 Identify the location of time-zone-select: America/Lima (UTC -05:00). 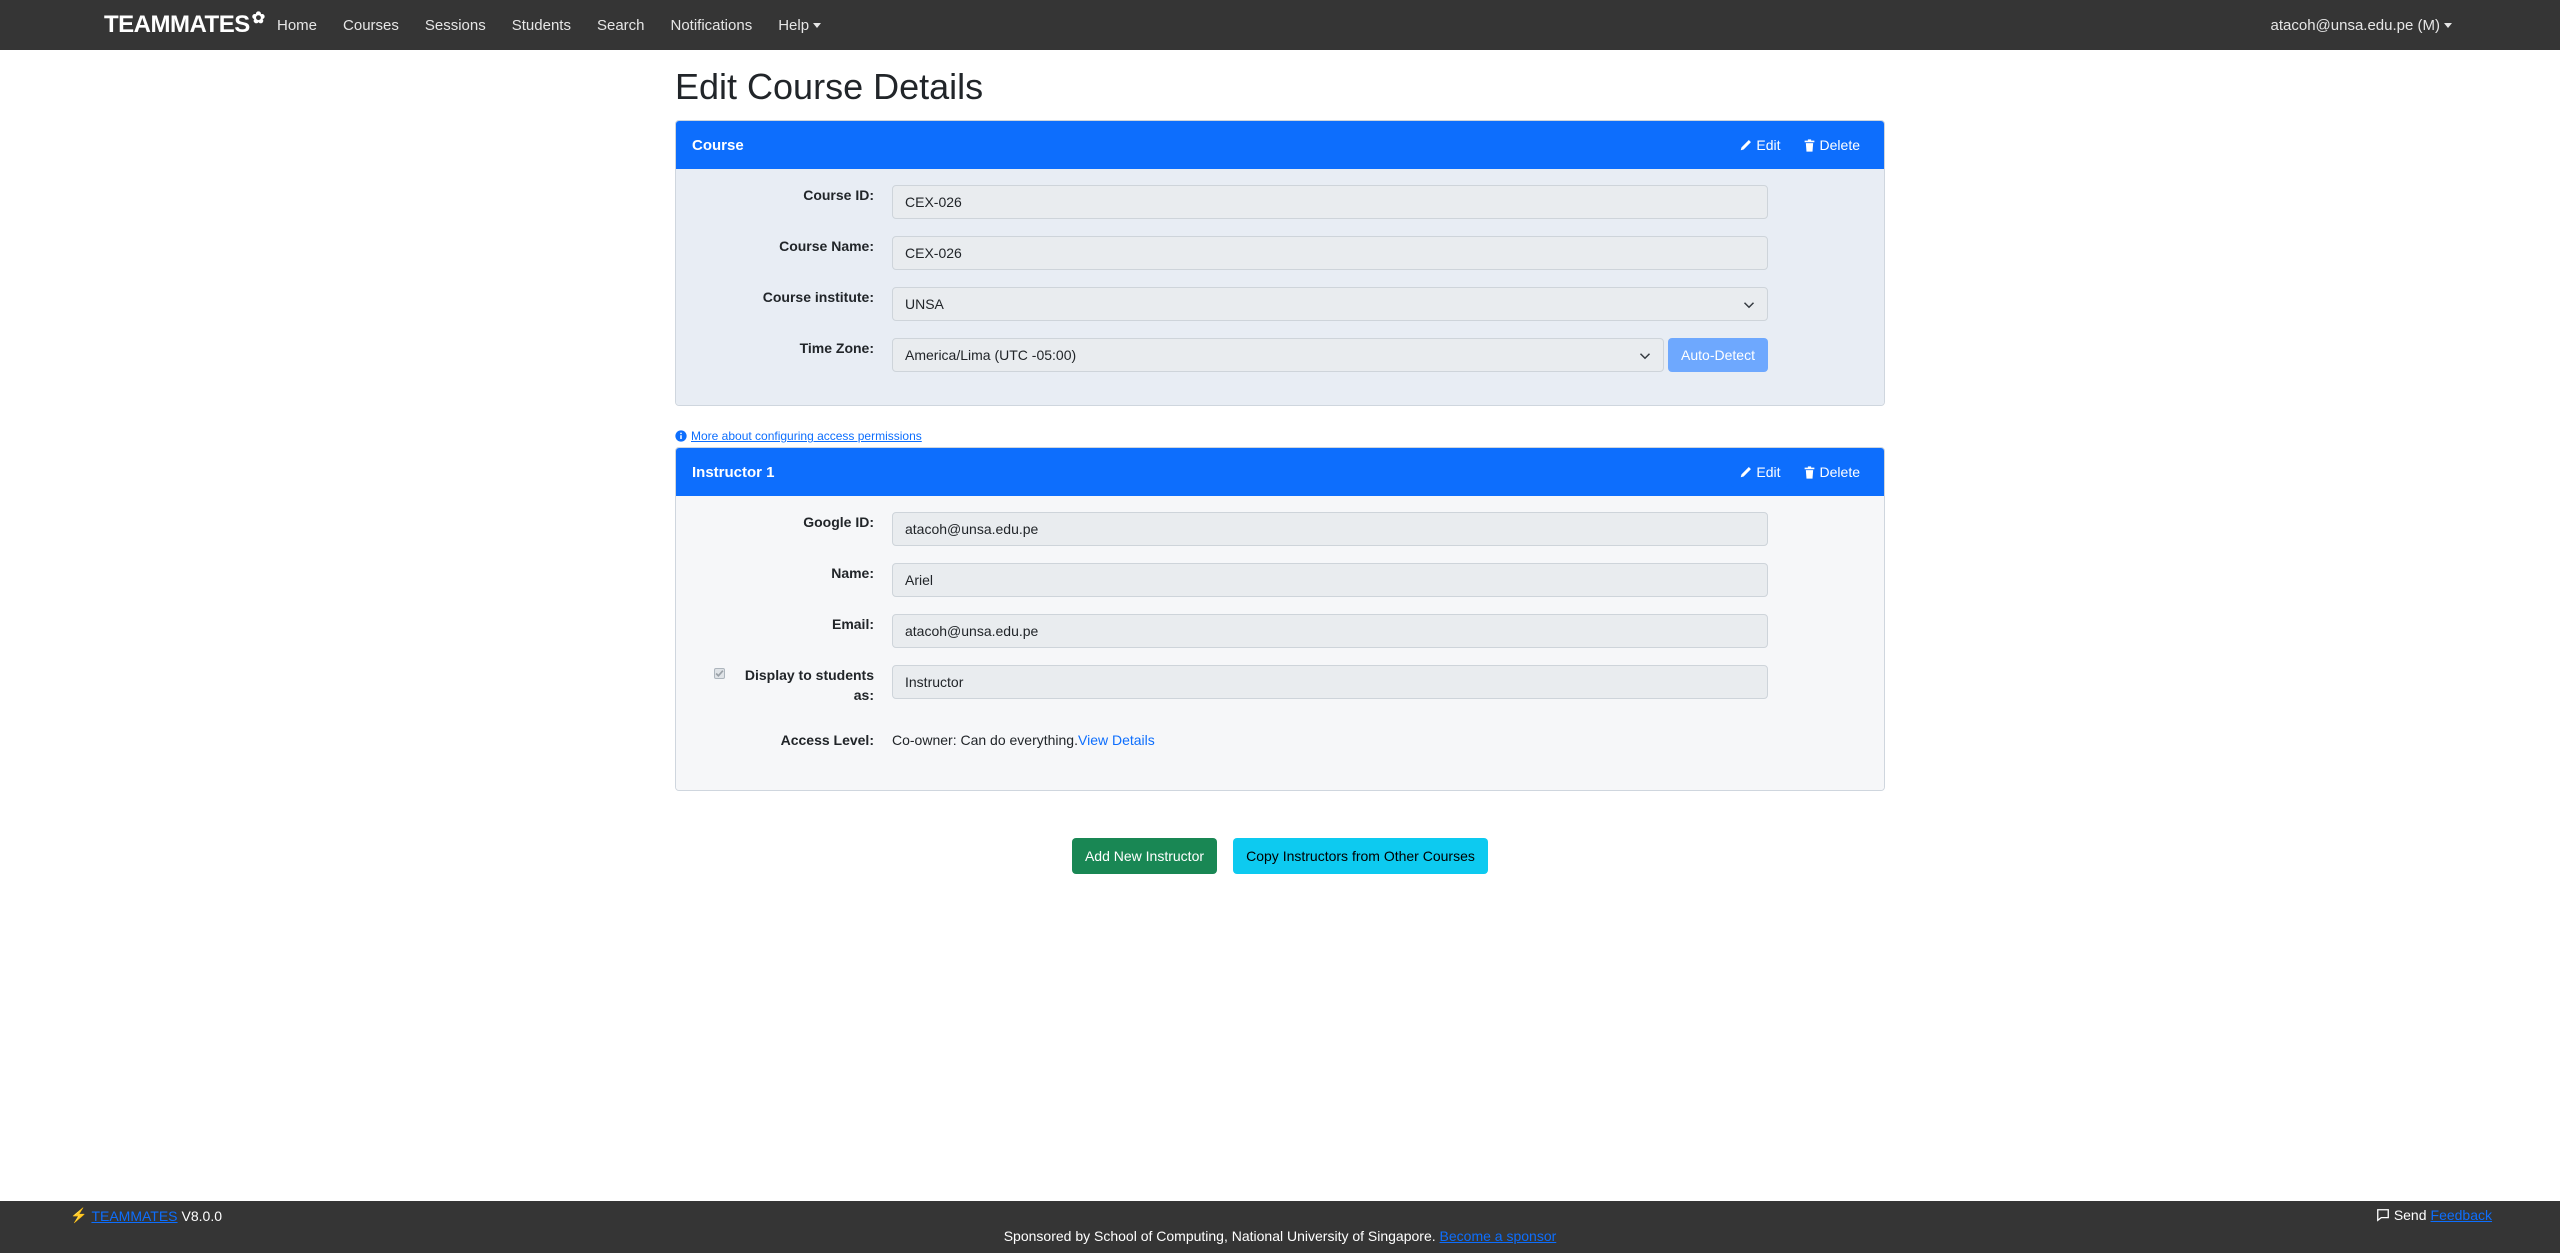
(1278, 355).